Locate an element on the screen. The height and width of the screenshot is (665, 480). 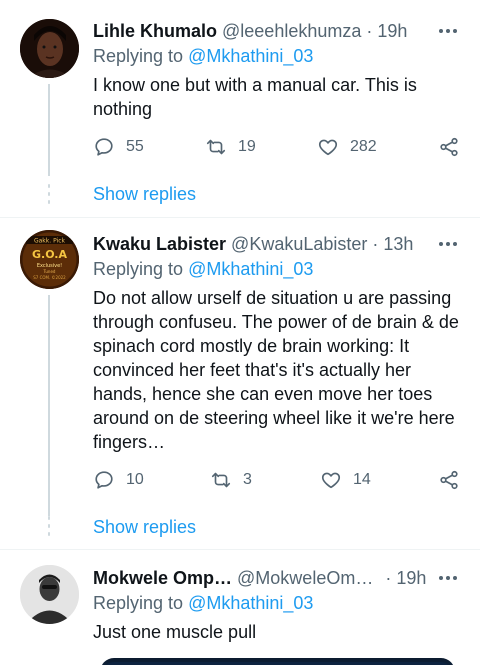
reply-button: 10 is located at coordinates (118, 480).